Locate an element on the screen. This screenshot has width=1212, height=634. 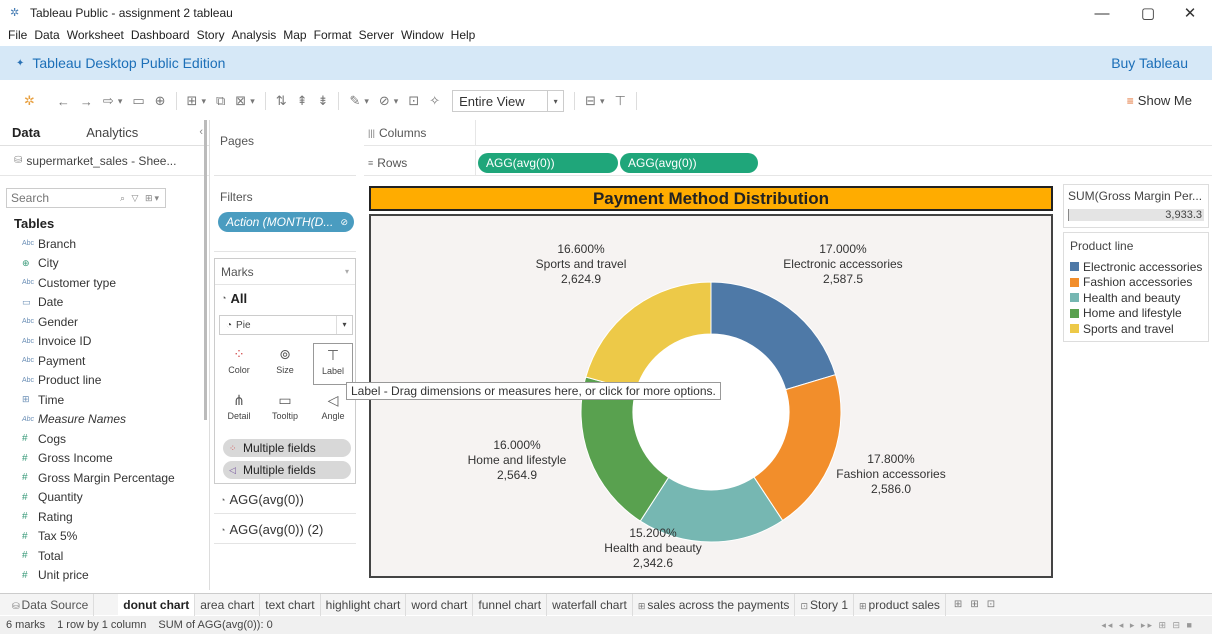
field-gender: Abc Gender is located at coordinates (115, 322).